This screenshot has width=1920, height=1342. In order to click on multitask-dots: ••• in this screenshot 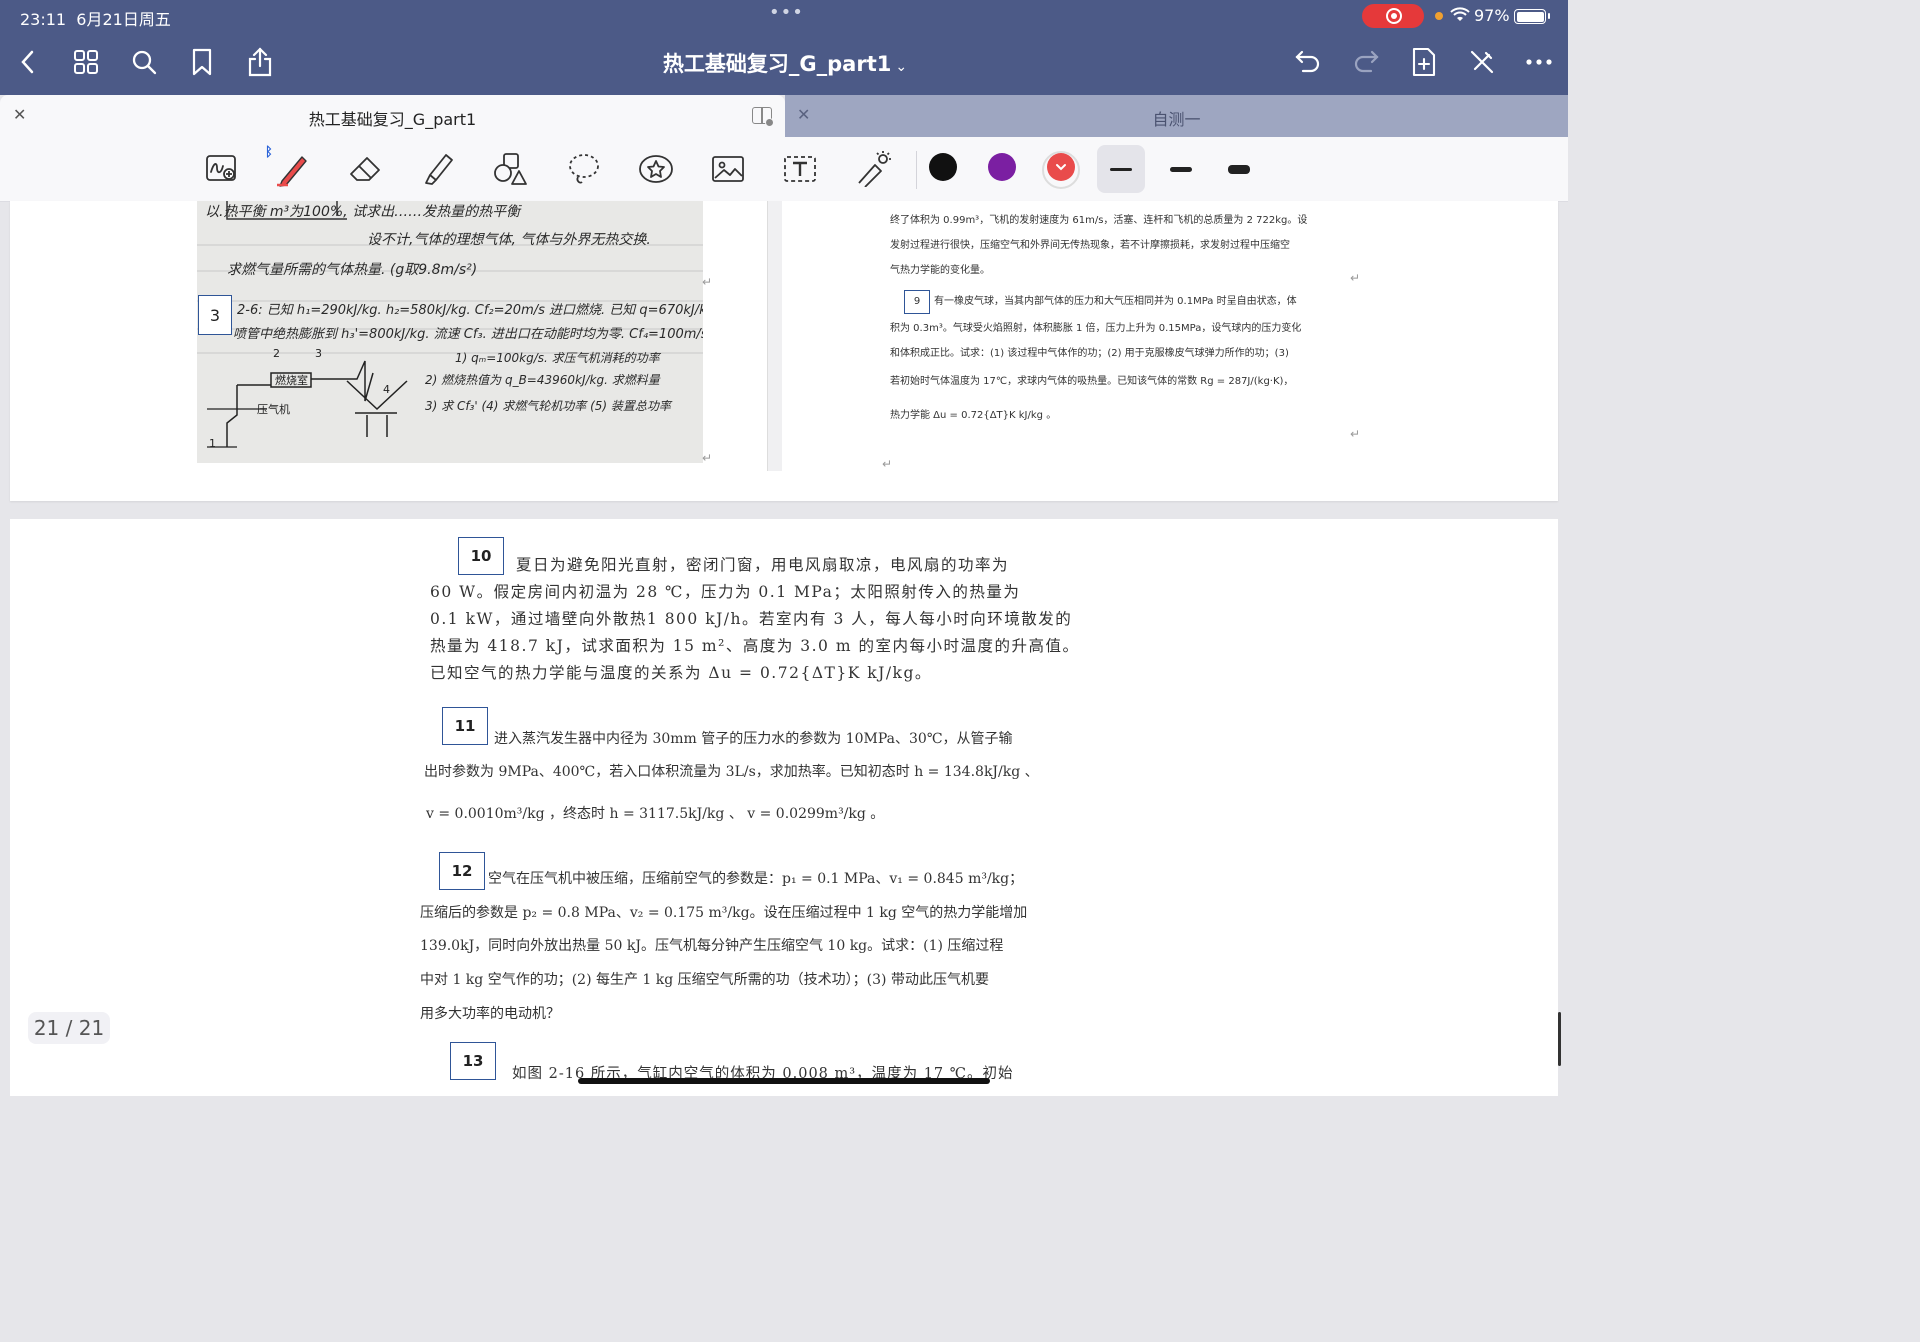, I will do `click(786, 12)`.